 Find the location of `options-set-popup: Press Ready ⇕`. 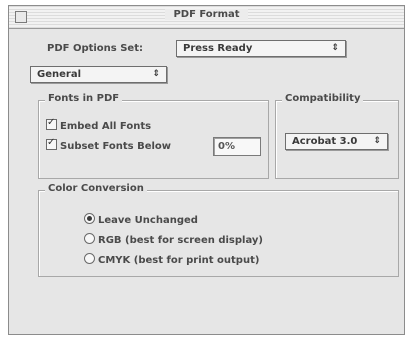

options-set-popup: Press Ready ⇕ is located at coordinates (261, 48).